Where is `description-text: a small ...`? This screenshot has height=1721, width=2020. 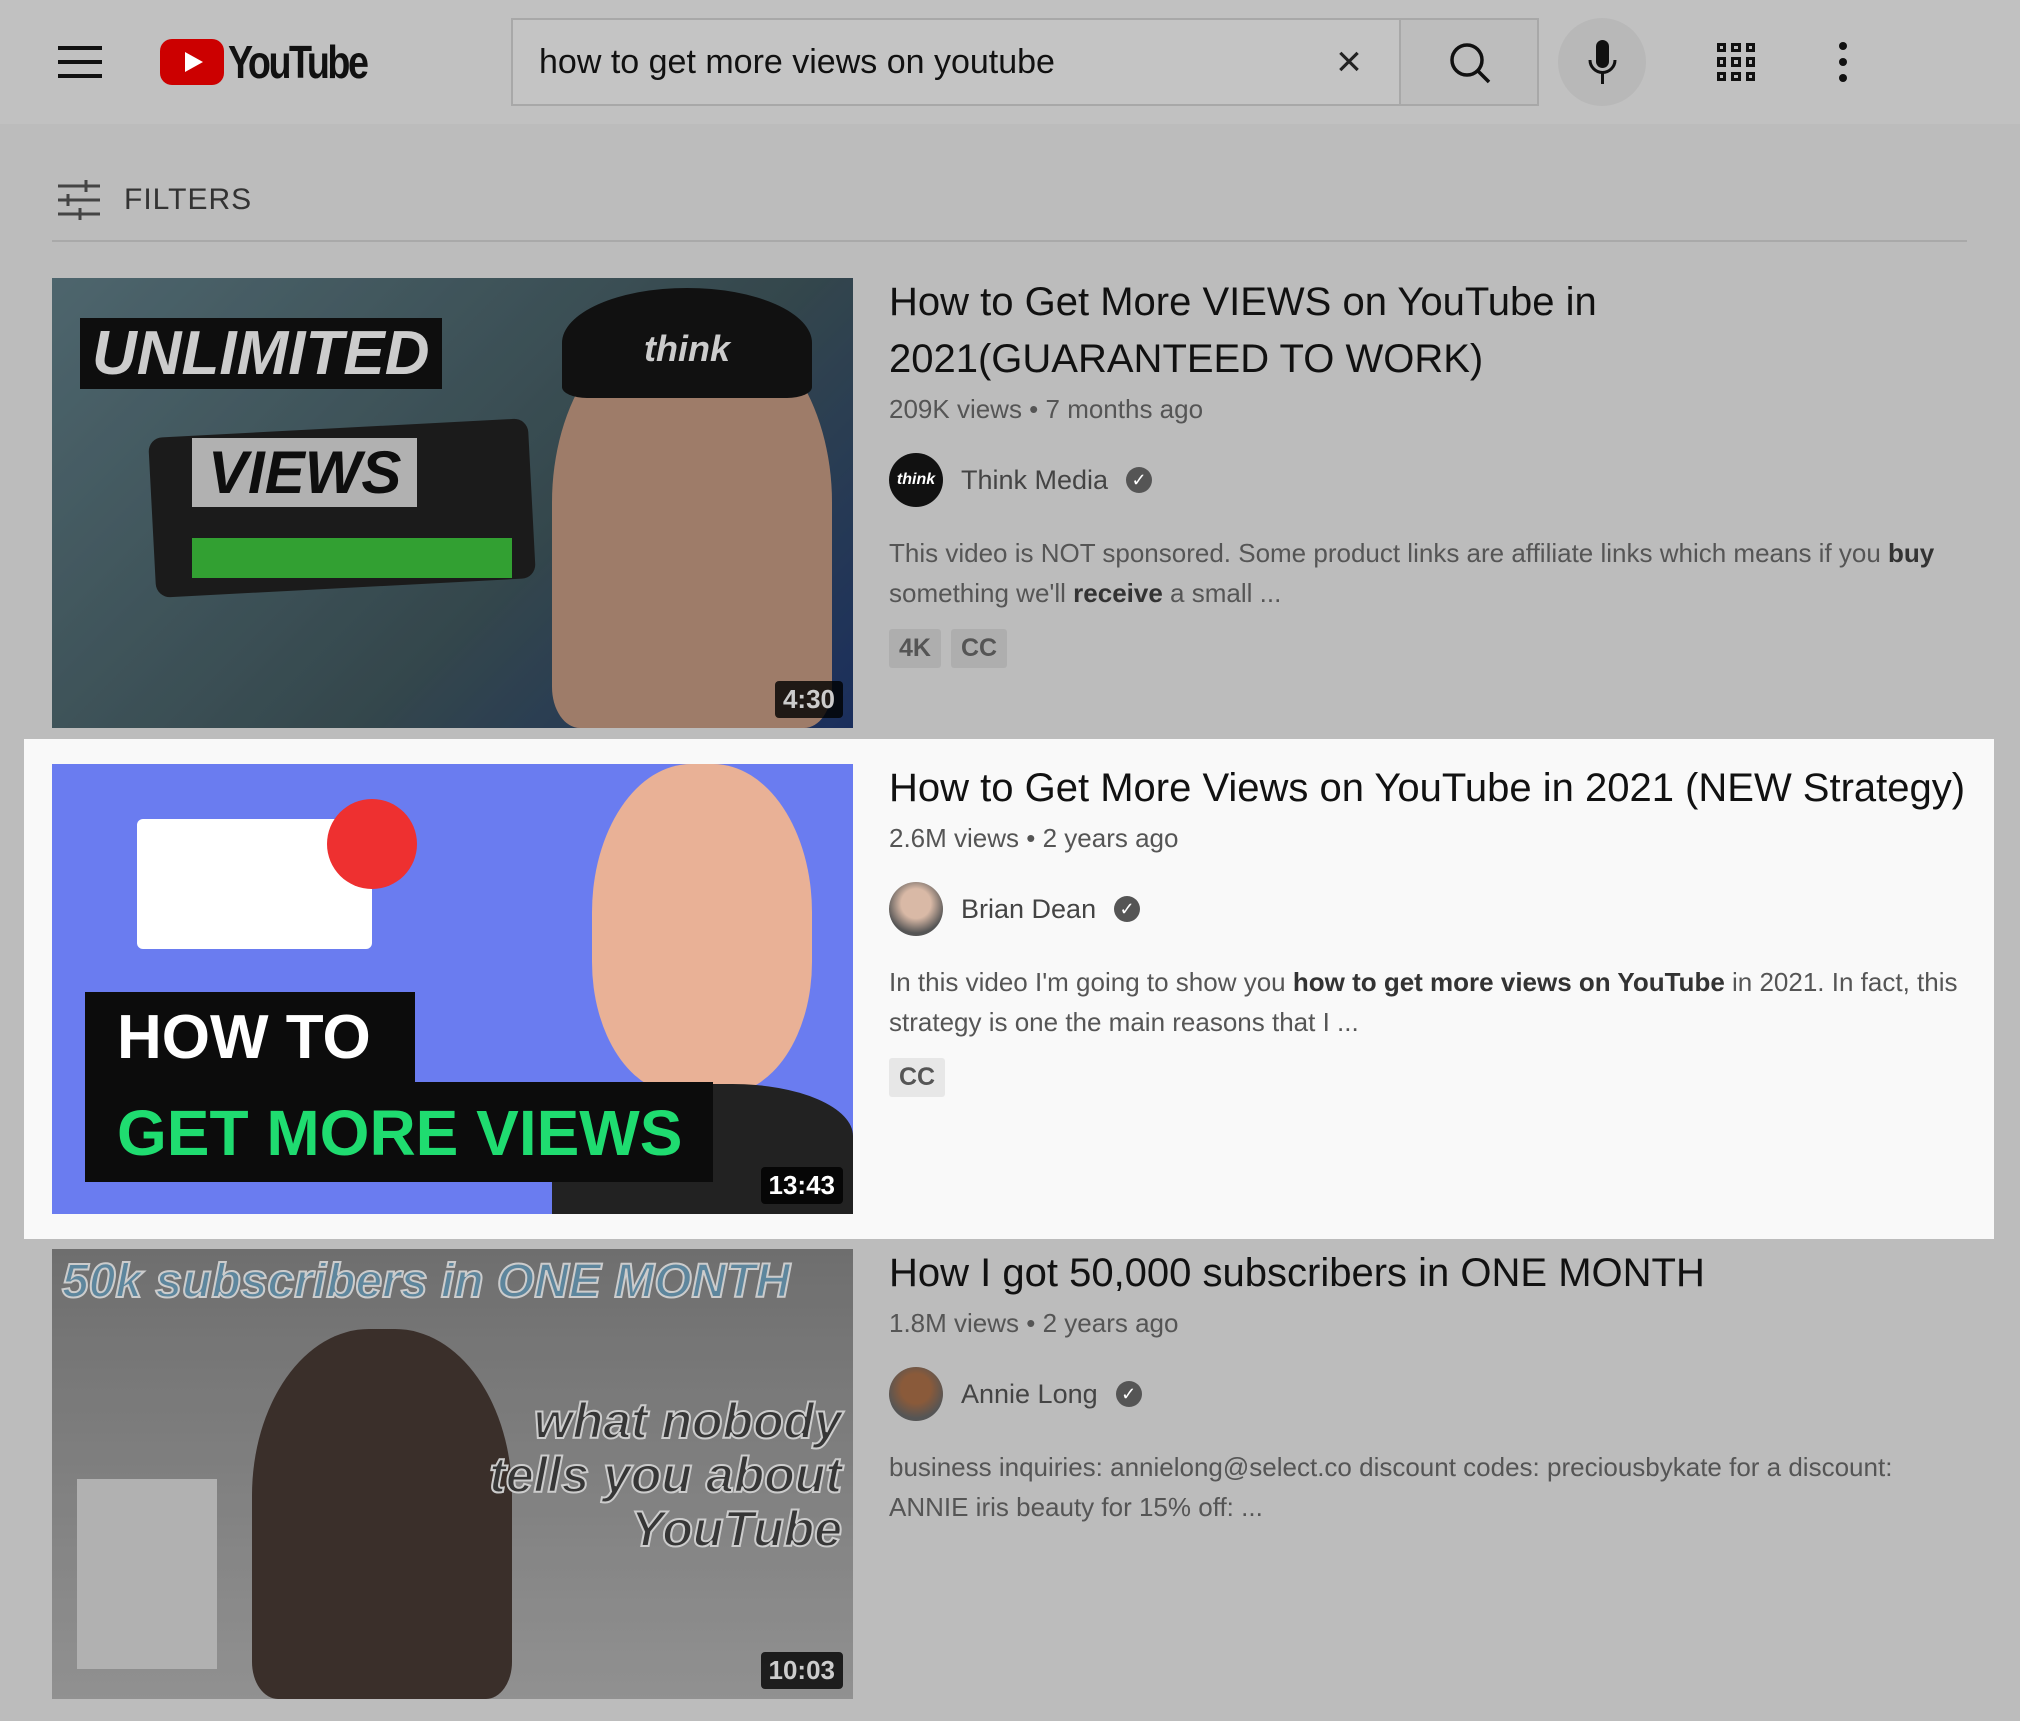
description-text: a small ... is located at coordinates (1222, 593).